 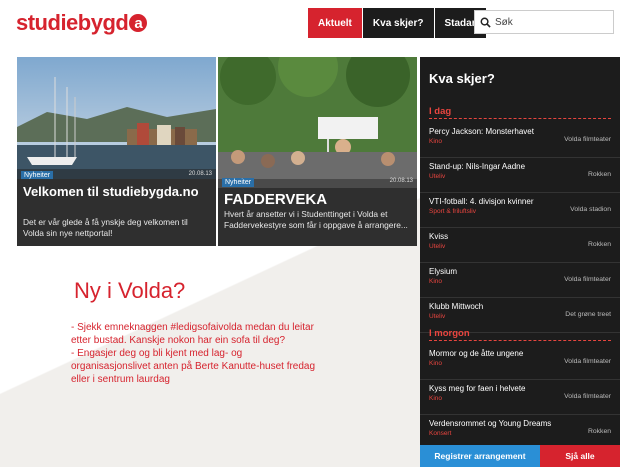 What do you see at coordinates (439, 236) in the screenshot?
I see `event-title: Kviss` at bounding box center [439, 236].